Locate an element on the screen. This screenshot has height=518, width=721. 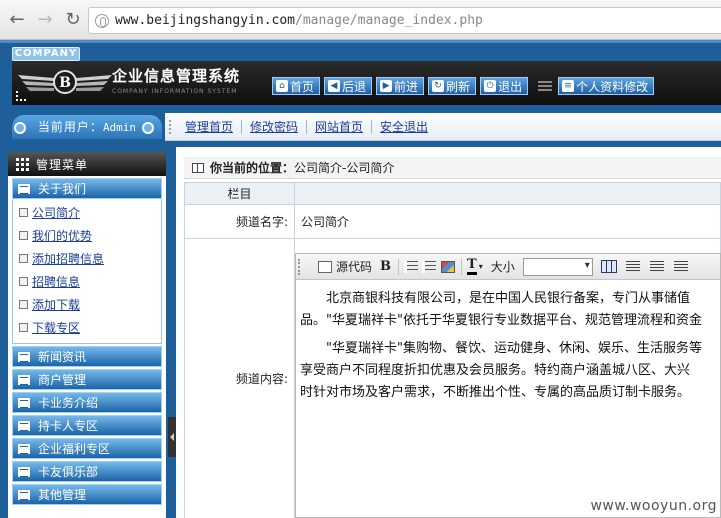
current-user-name: Admin is located at coordinates (119, 127).